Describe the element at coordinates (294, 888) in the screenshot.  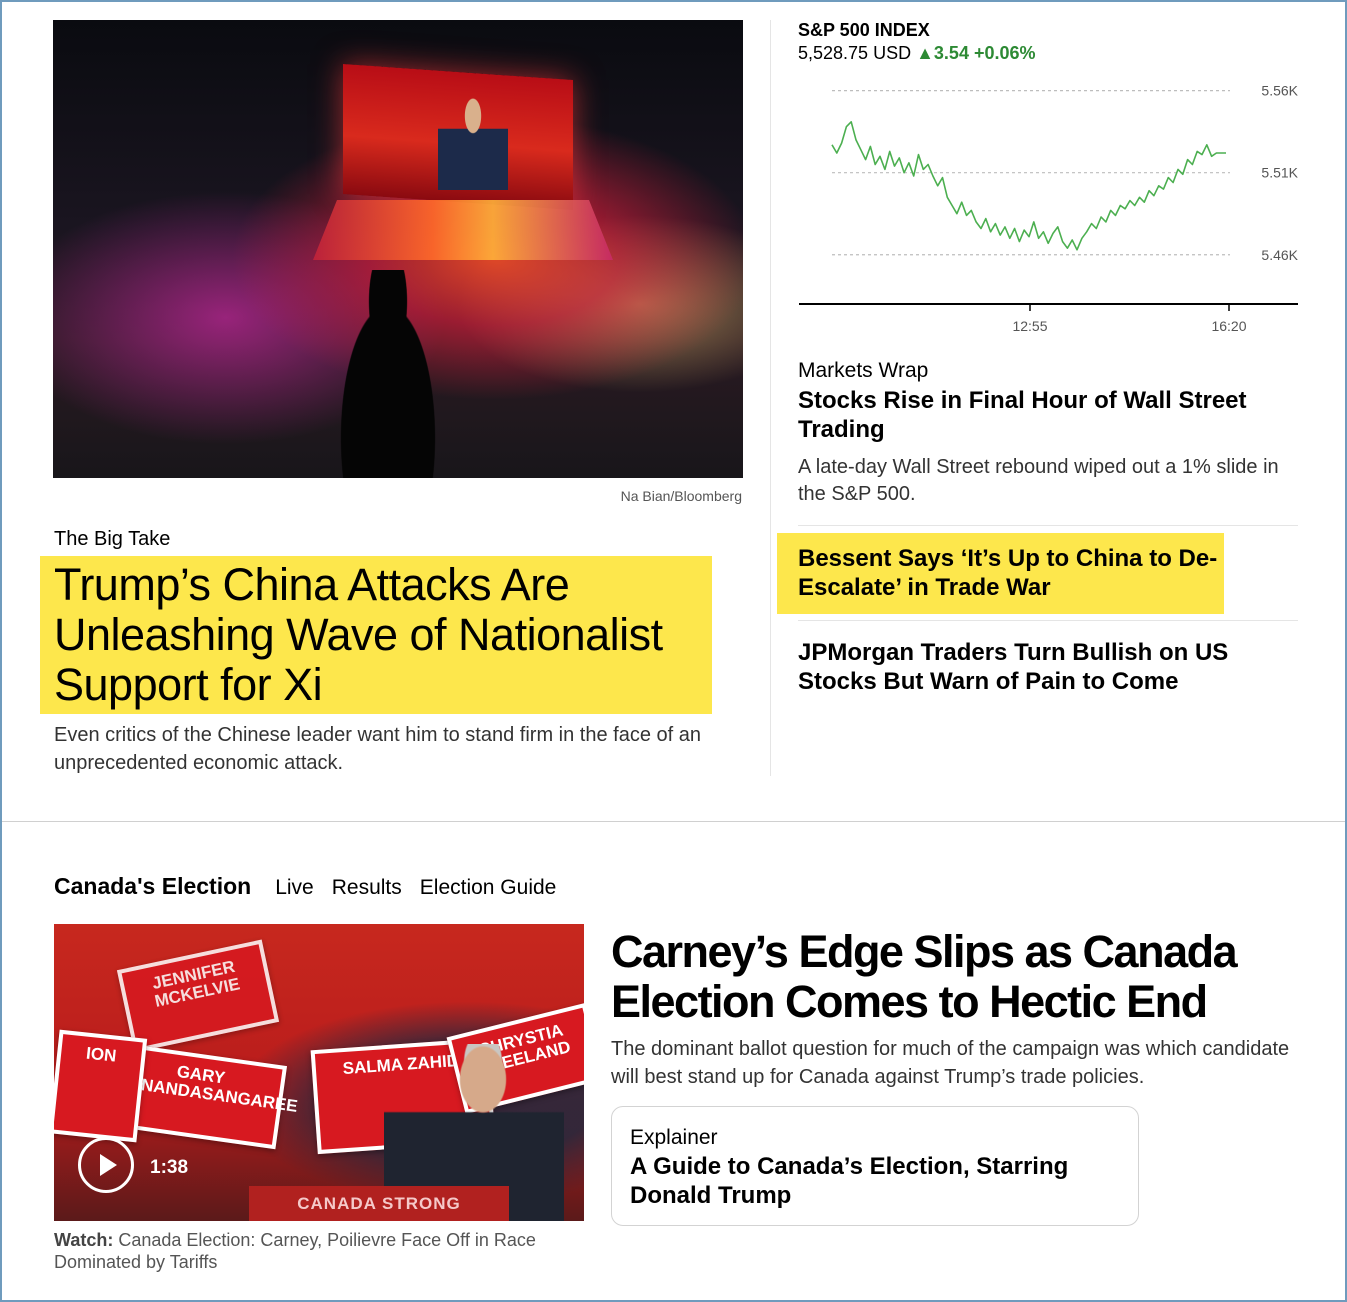
I see `tab-live: Live` at that location.